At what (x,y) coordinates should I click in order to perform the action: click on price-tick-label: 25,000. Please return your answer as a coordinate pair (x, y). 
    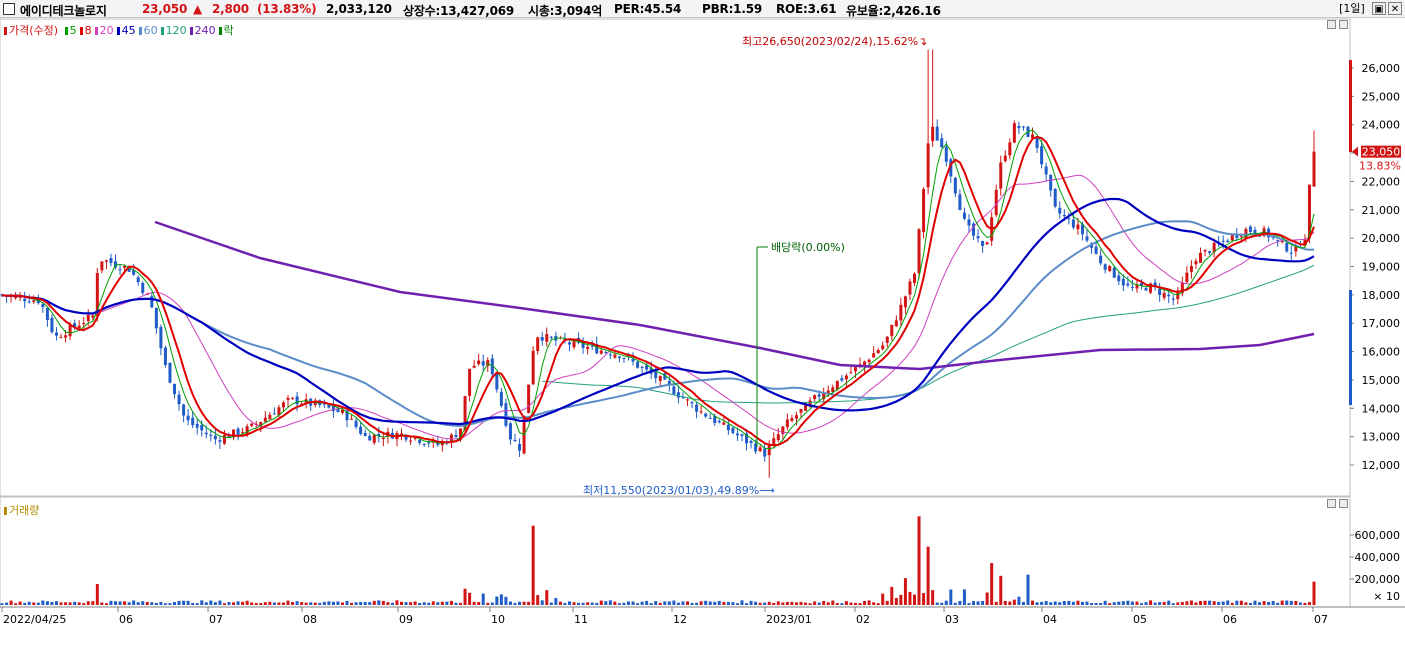
    Looking at the image, I should click on (1381, 96).